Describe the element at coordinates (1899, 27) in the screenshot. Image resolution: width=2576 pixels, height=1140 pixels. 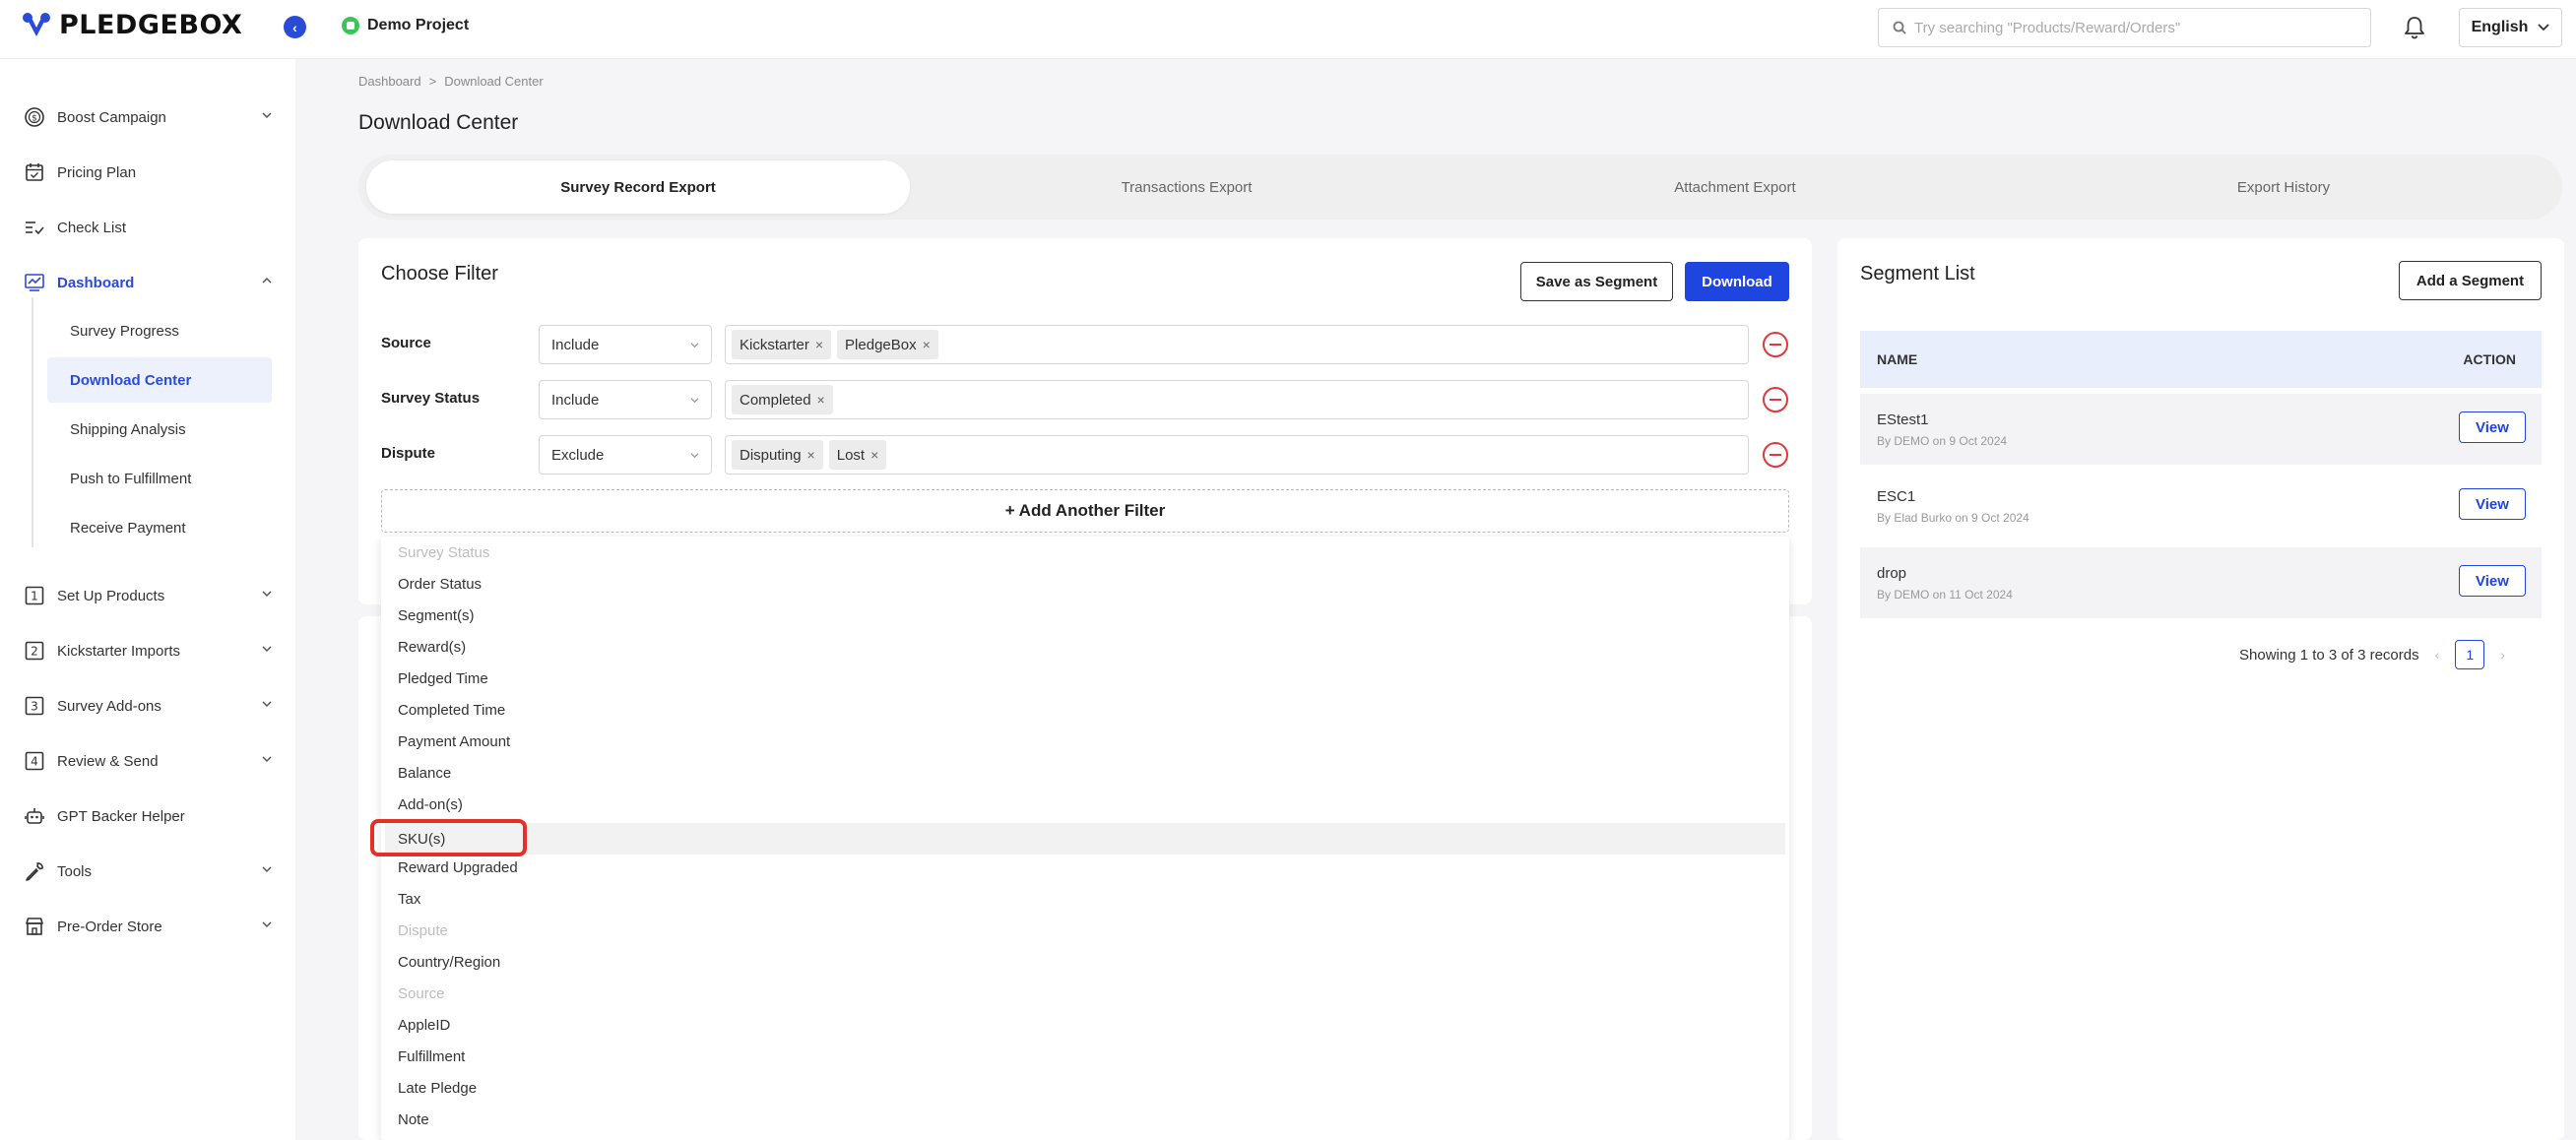
I see `search-icon` at that location.